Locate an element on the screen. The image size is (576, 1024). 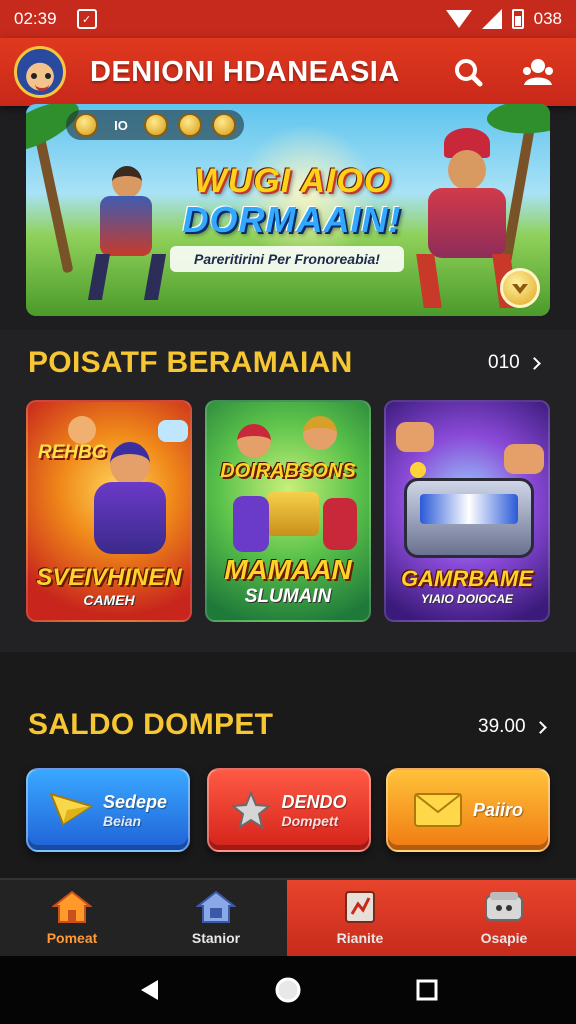
game-card-title: GAMRBAME is located at coordinates (467, 578).